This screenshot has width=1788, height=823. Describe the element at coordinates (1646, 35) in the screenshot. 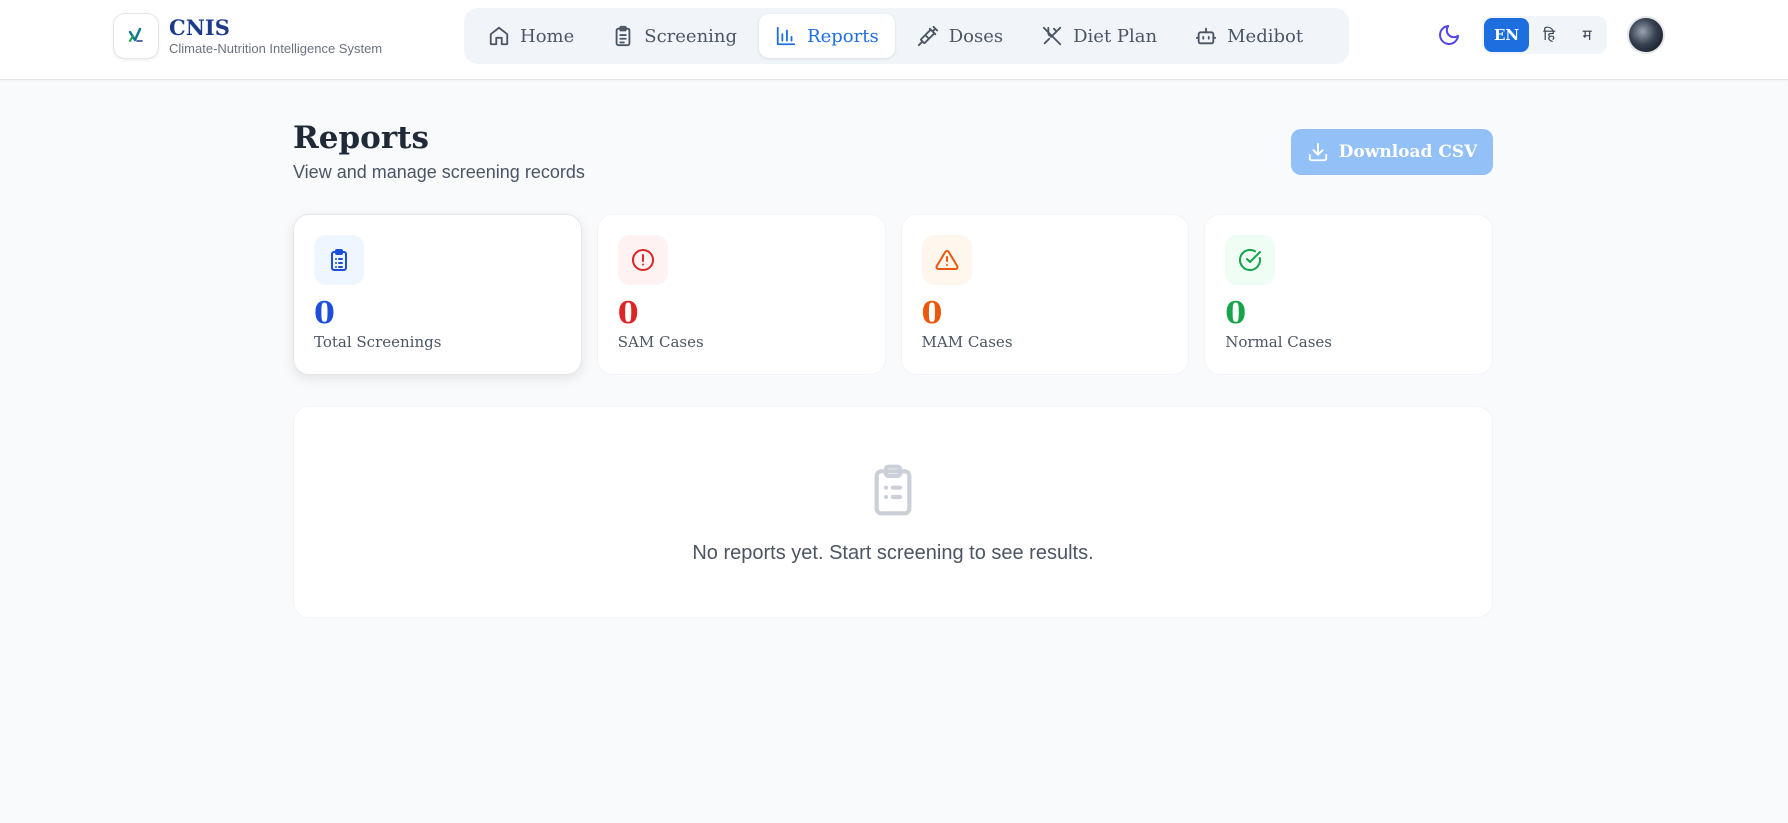

I see `user-avatar` at that location.